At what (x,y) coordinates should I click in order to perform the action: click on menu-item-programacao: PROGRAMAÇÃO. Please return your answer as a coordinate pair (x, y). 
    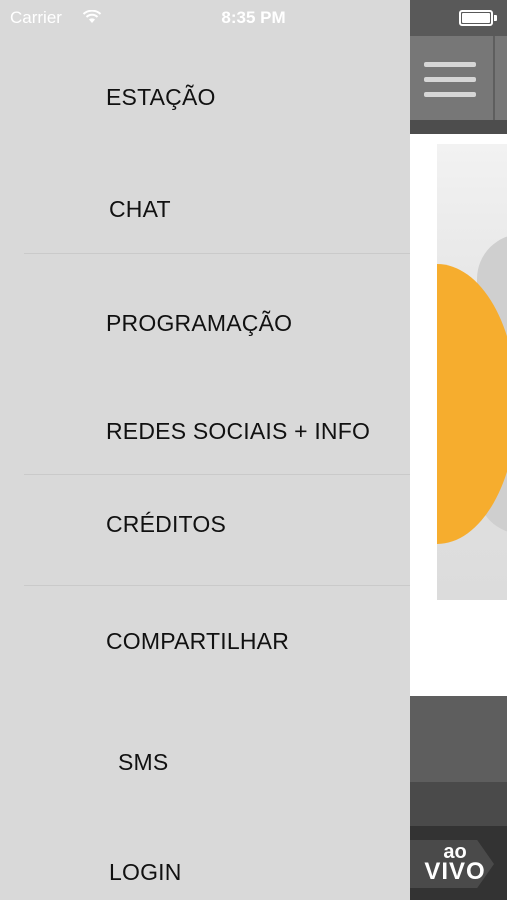
    Looking at the image, I should click on (205, 324).